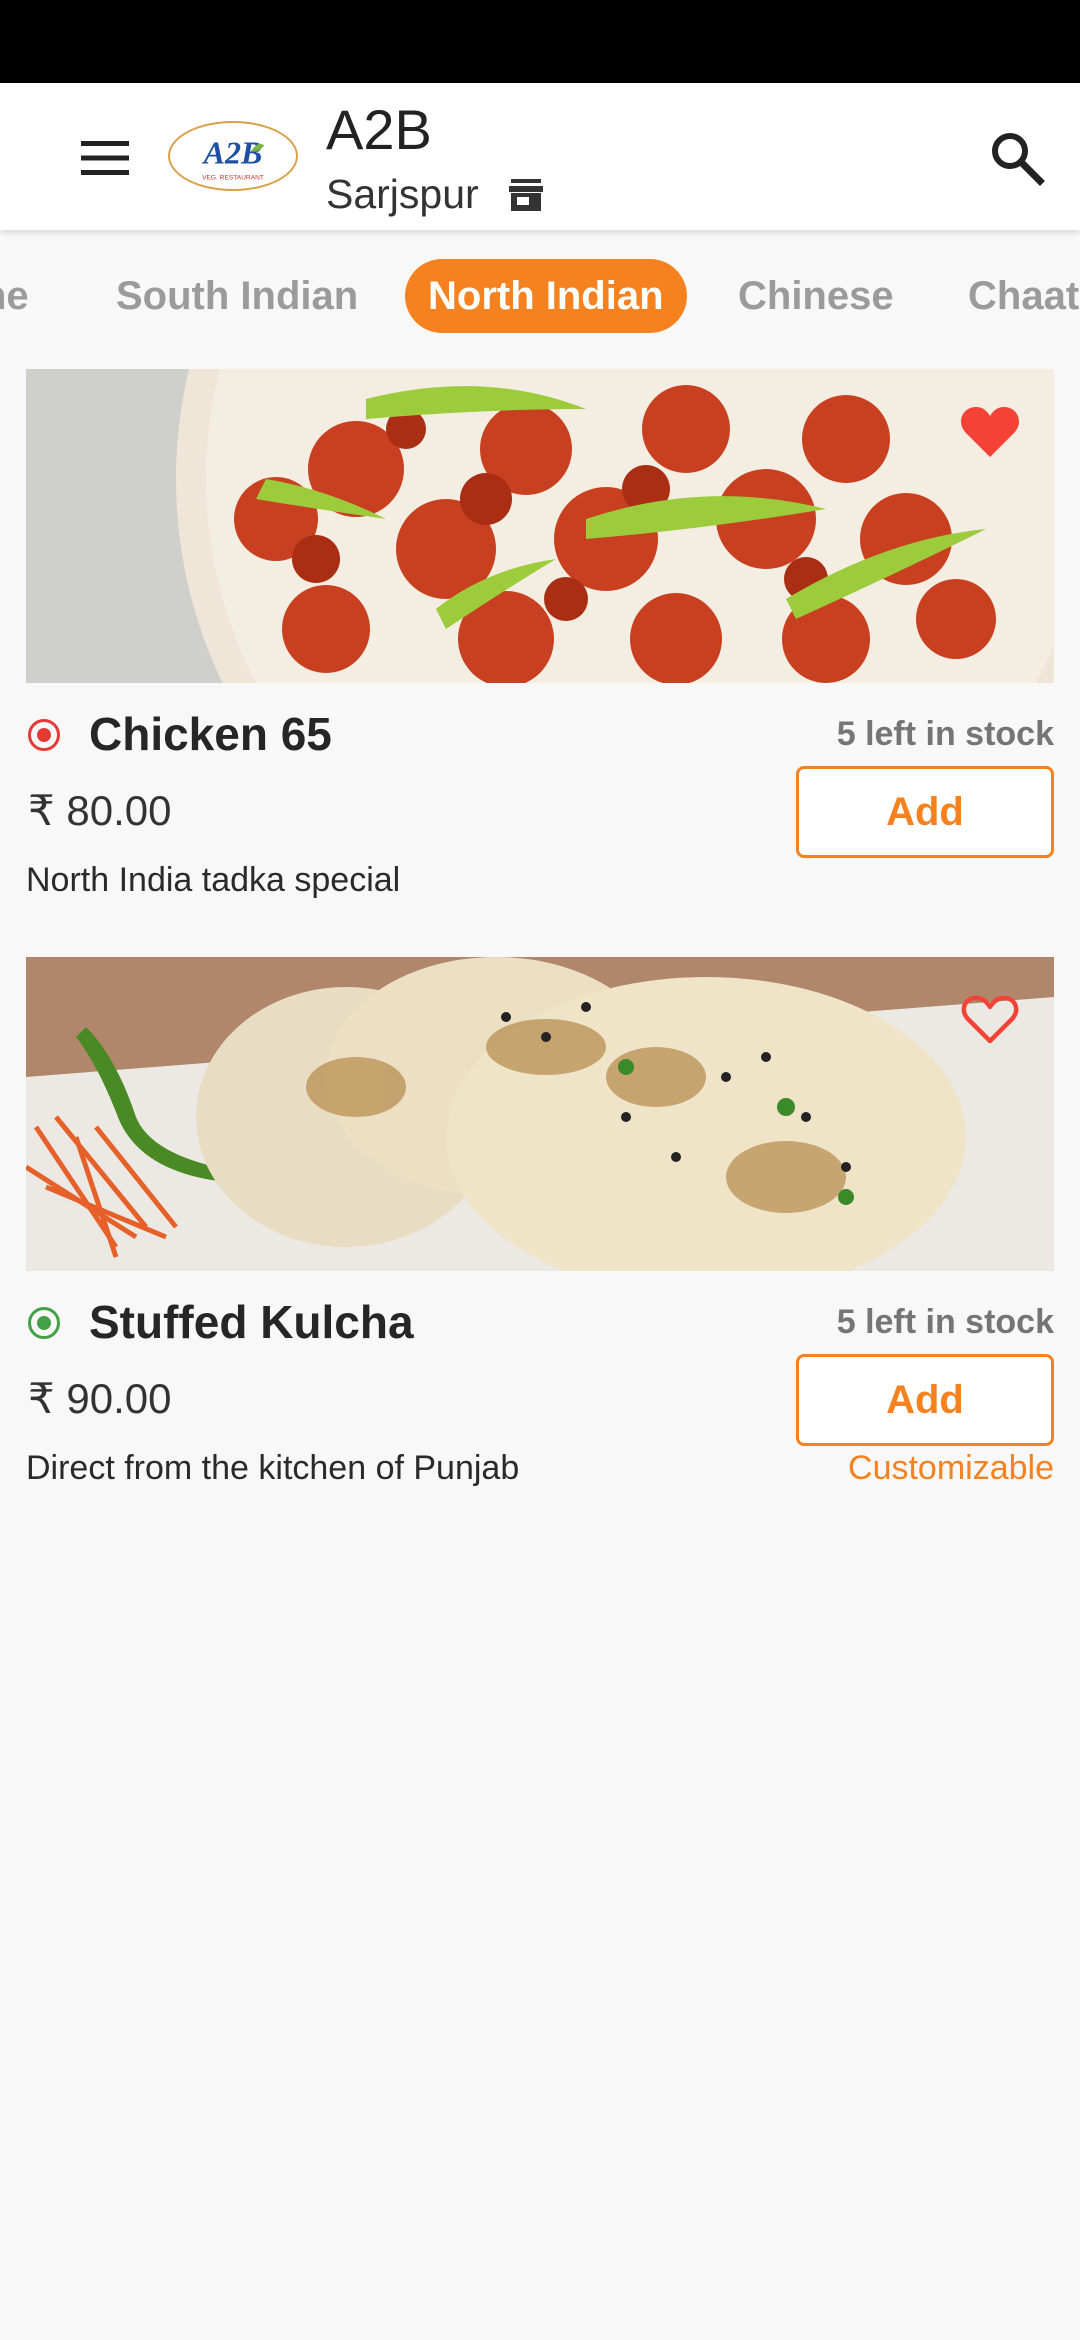  Describe the element at coordinates (951, 1468) in the screenshot. I see `customizable-label: Customizable` at that location.